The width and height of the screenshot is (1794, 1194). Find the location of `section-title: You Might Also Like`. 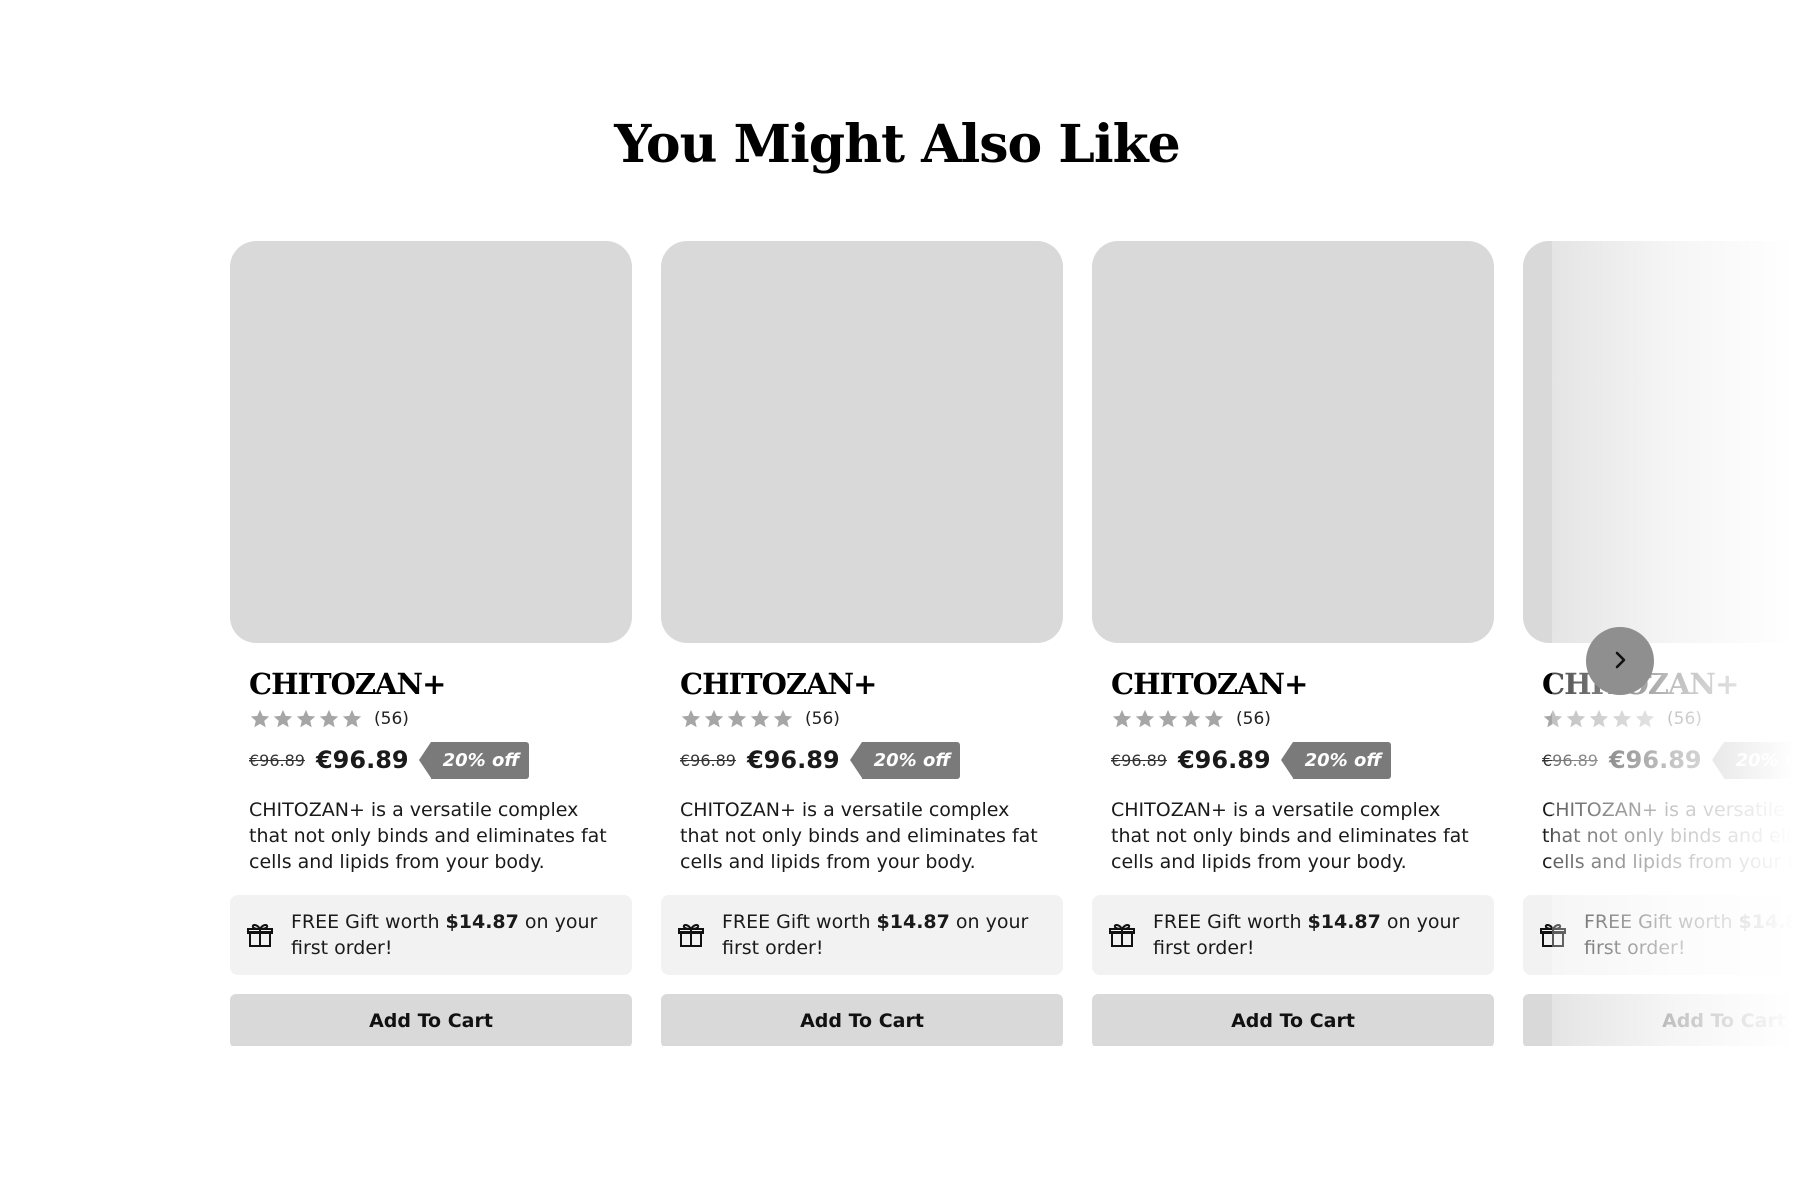

section-title: You Might Also Like is located at coordinates (897, 144).